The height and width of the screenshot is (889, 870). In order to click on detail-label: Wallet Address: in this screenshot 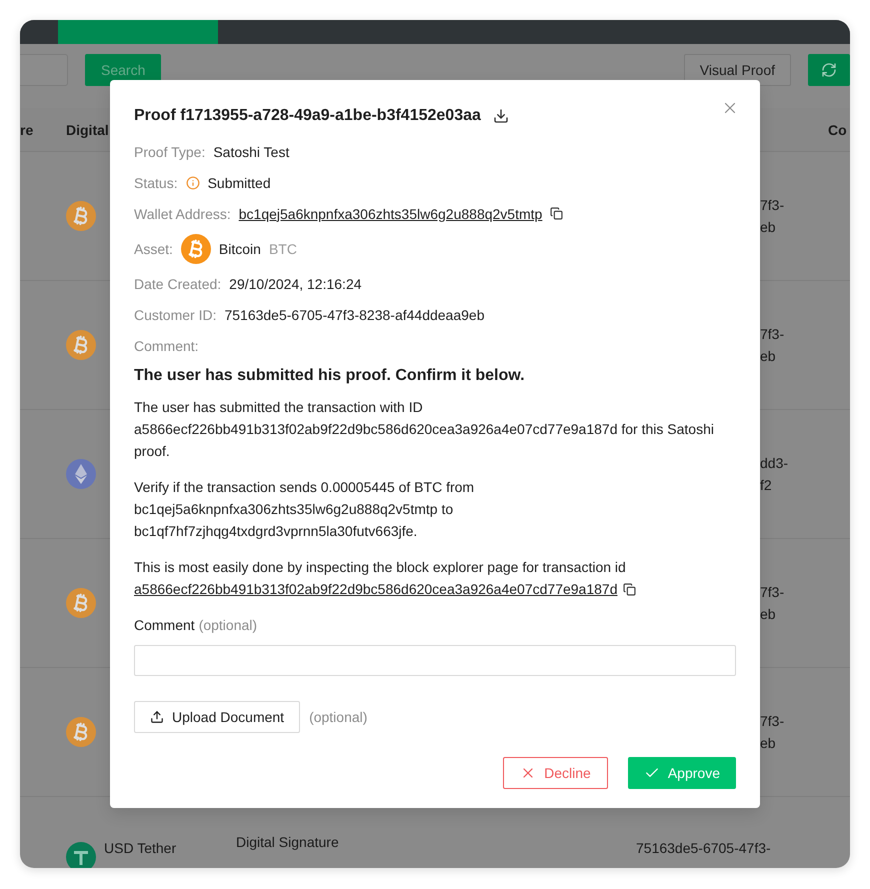, I will do `click(182, 214)`.